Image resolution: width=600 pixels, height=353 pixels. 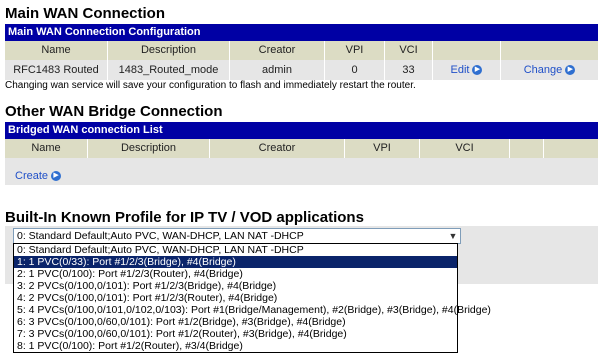 I want to click on row-creator: admin, so click(x=277, y=70).